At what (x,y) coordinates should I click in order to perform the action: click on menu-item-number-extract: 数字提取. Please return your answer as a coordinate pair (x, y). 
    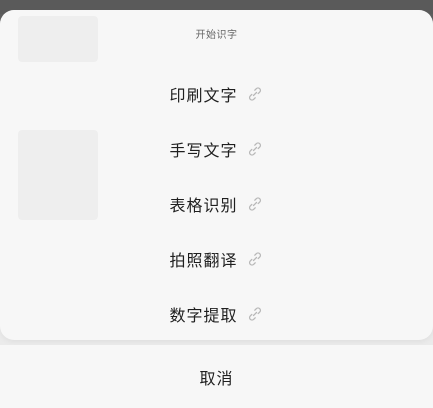
    Looking at the image, I should click on (216, 314).